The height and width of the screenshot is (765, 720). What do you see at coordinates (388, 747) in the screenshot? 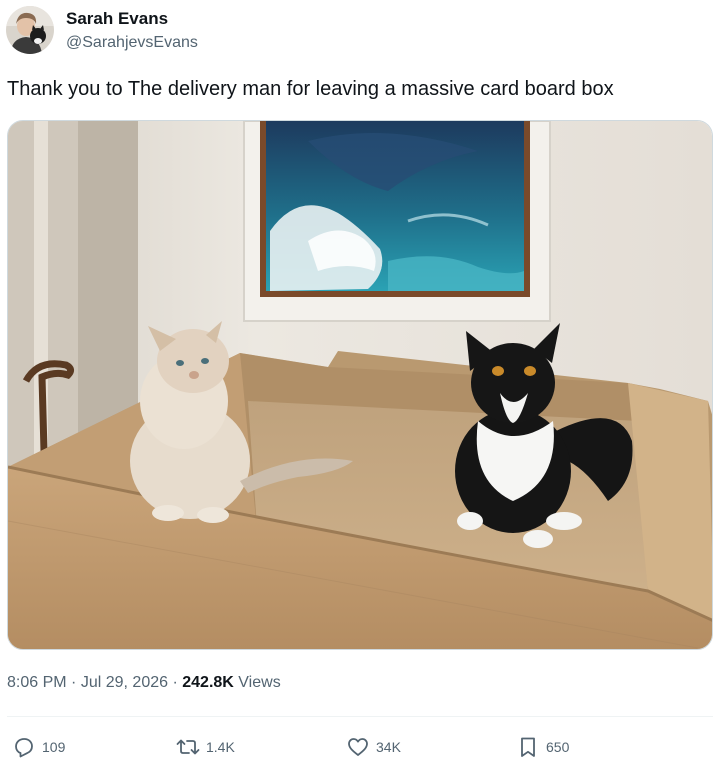
I see `like-count: 34K` at bounding box center [388, 747].